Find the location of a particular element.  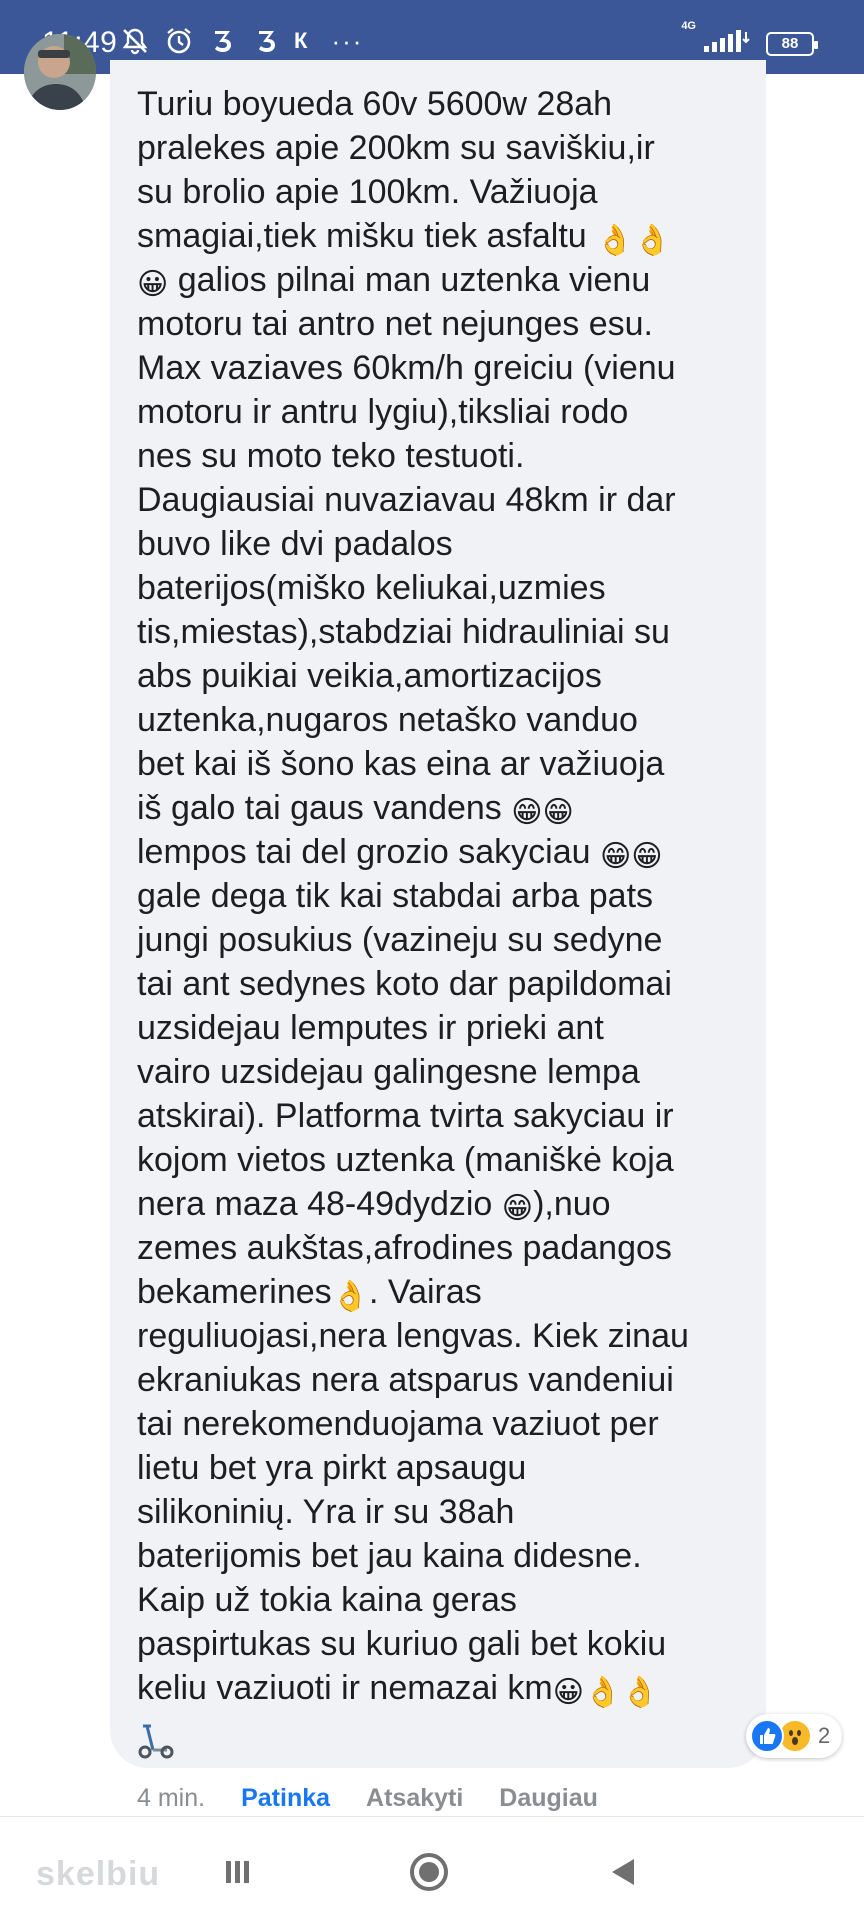

comment-line: keliu vaziuoti ir nemazai km😀👌👌 is located at coordinates (398, 1689).